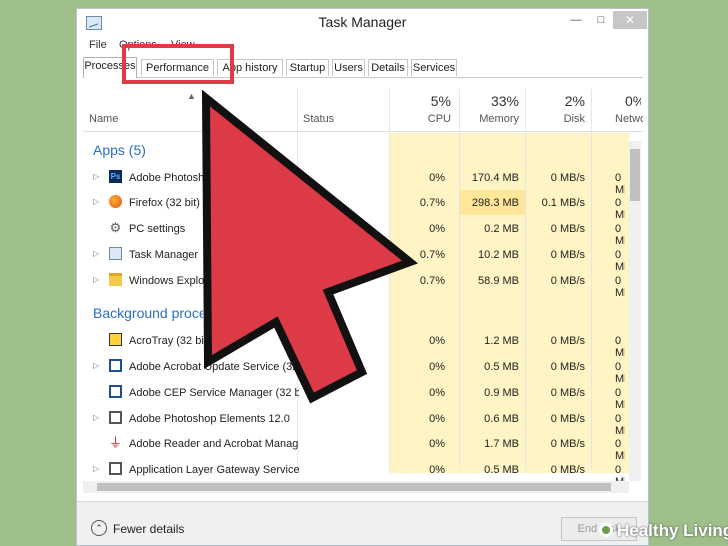 The image size is (728, 546). What do you see at coordinates (672, 530) in the screenshot?
I see `watermark-text: Healthy Living` at bounding box center [672, 530].